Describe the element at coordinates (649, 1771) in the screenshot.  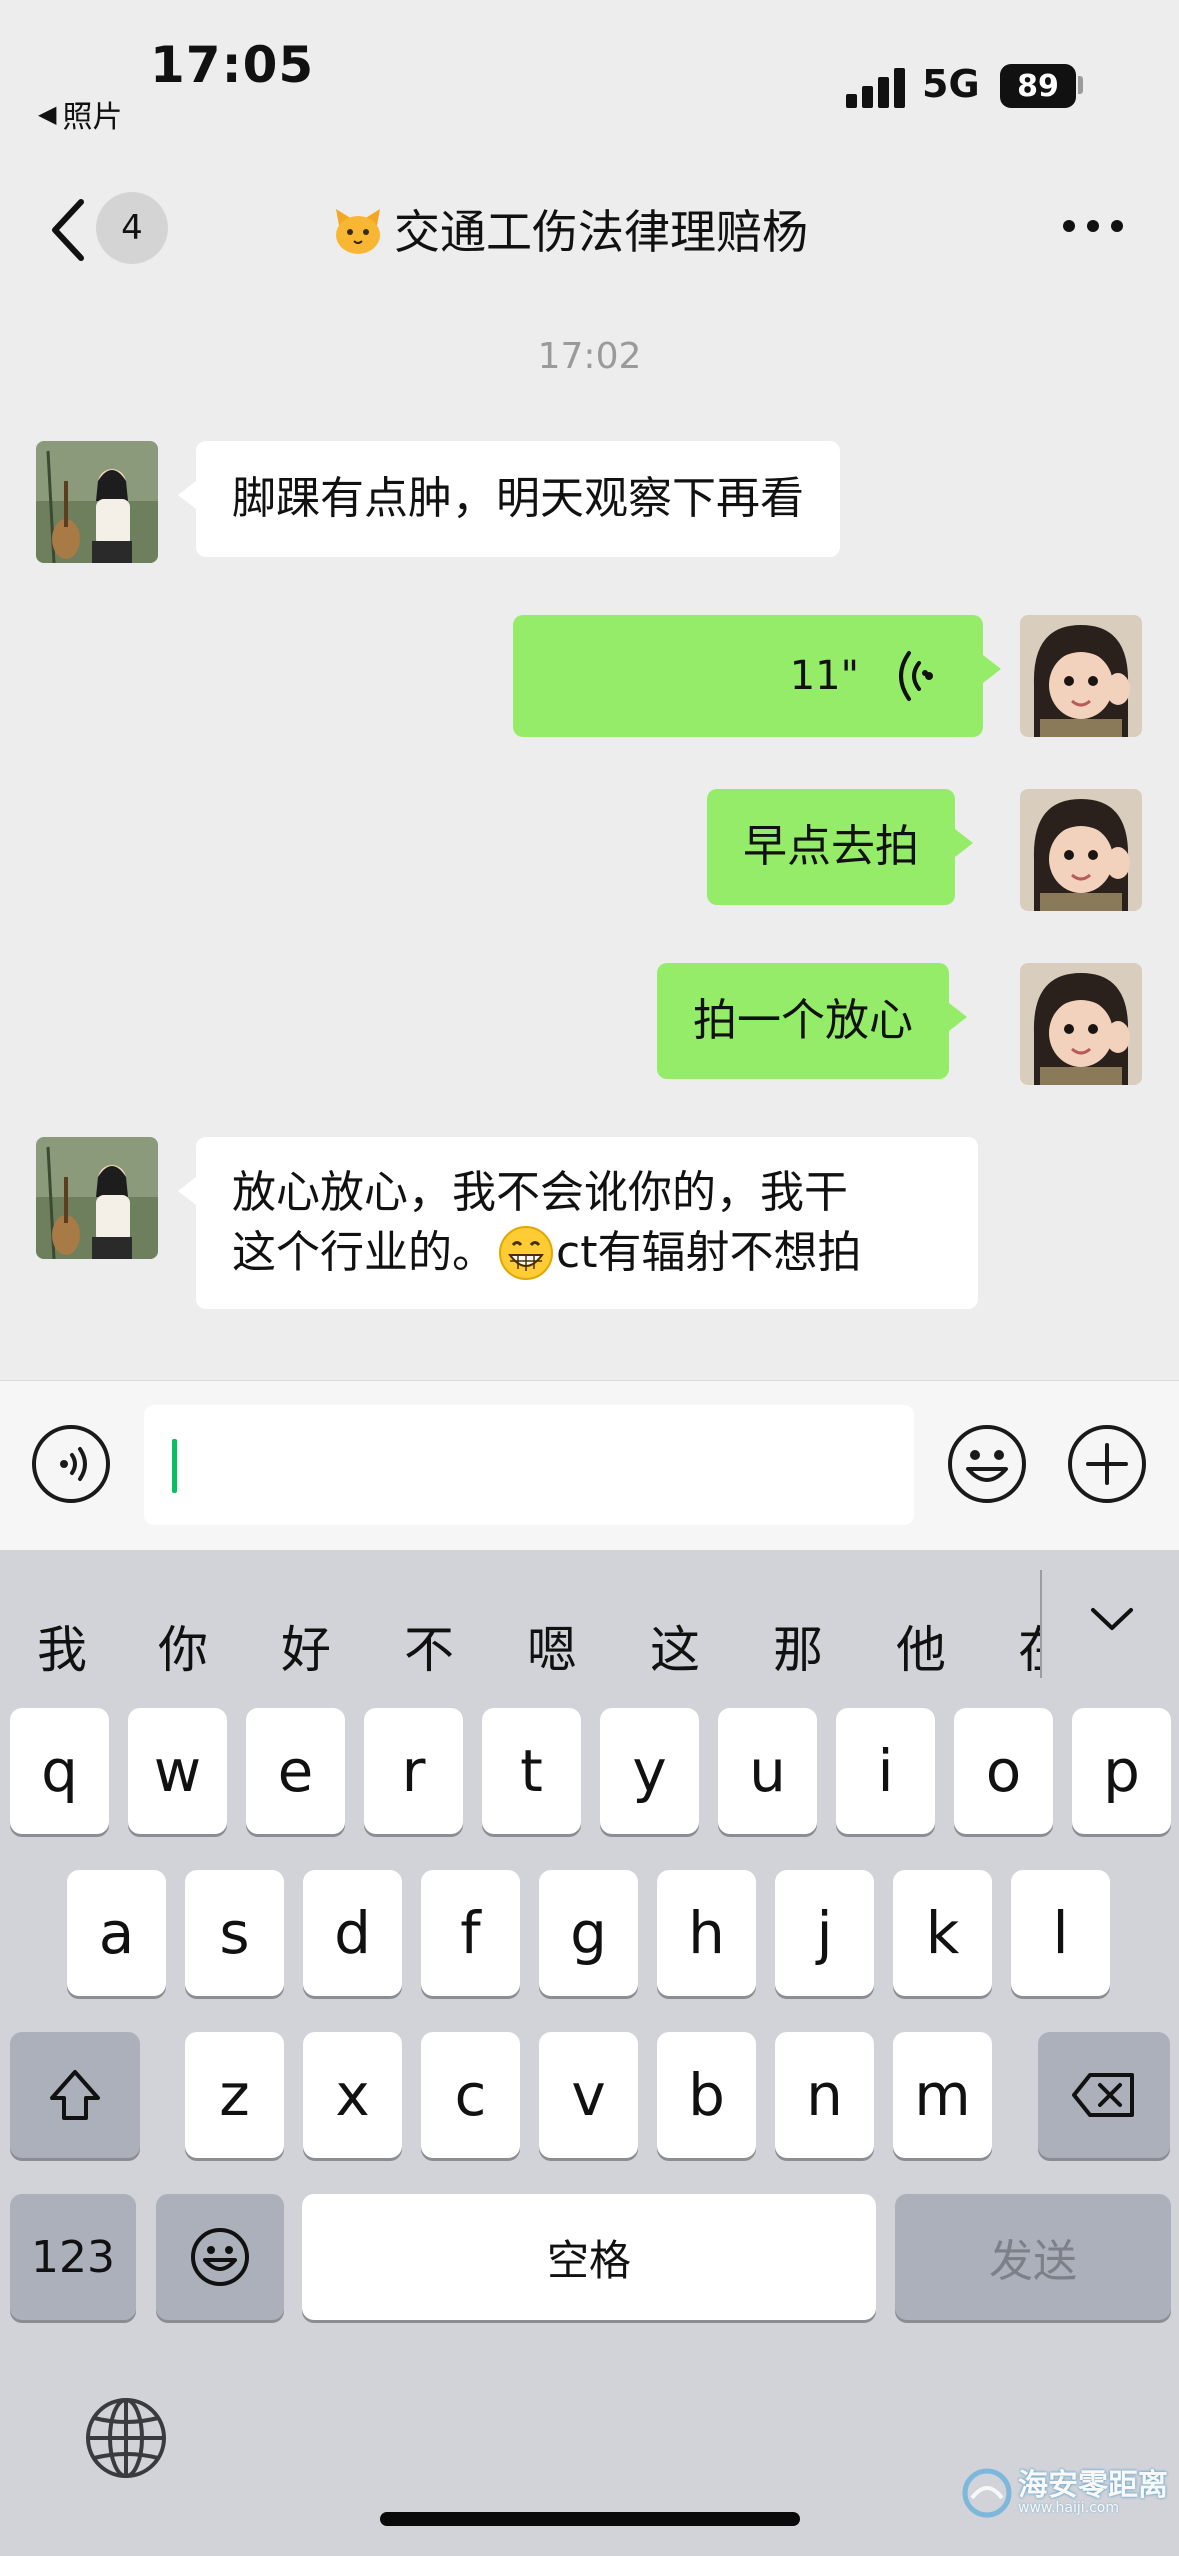
I see `key-y: y` at that location.